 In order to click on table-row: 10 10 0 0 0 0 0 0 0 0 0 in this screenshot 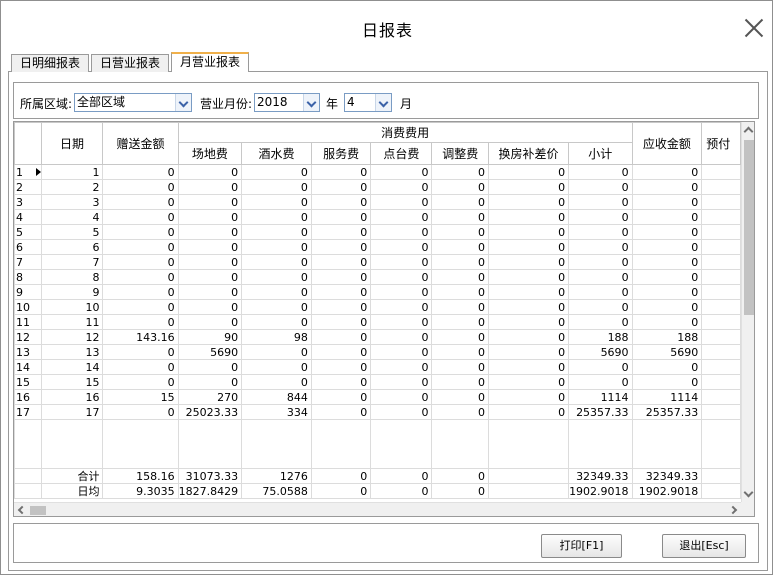, I will do `click(377, 307)`.